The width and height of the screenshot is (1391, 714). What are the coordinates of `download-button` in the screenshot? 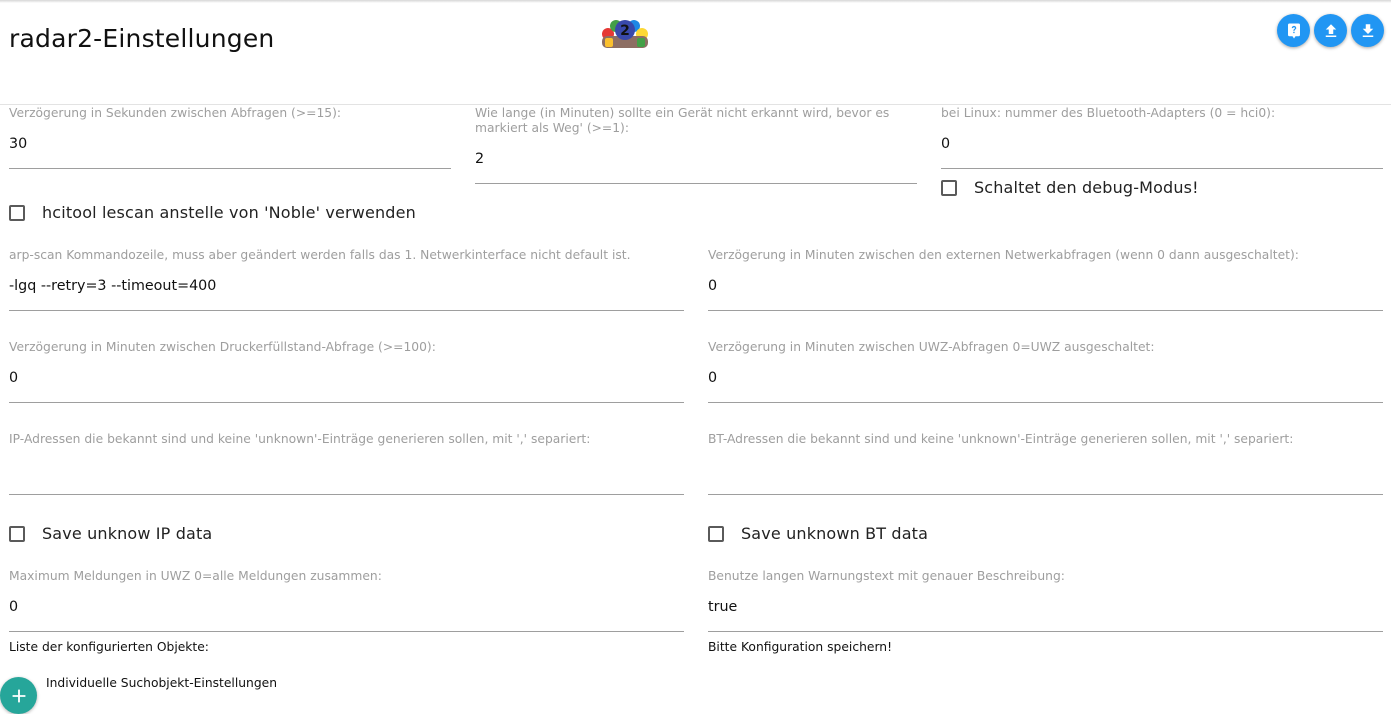 It's located at (1367, 30).